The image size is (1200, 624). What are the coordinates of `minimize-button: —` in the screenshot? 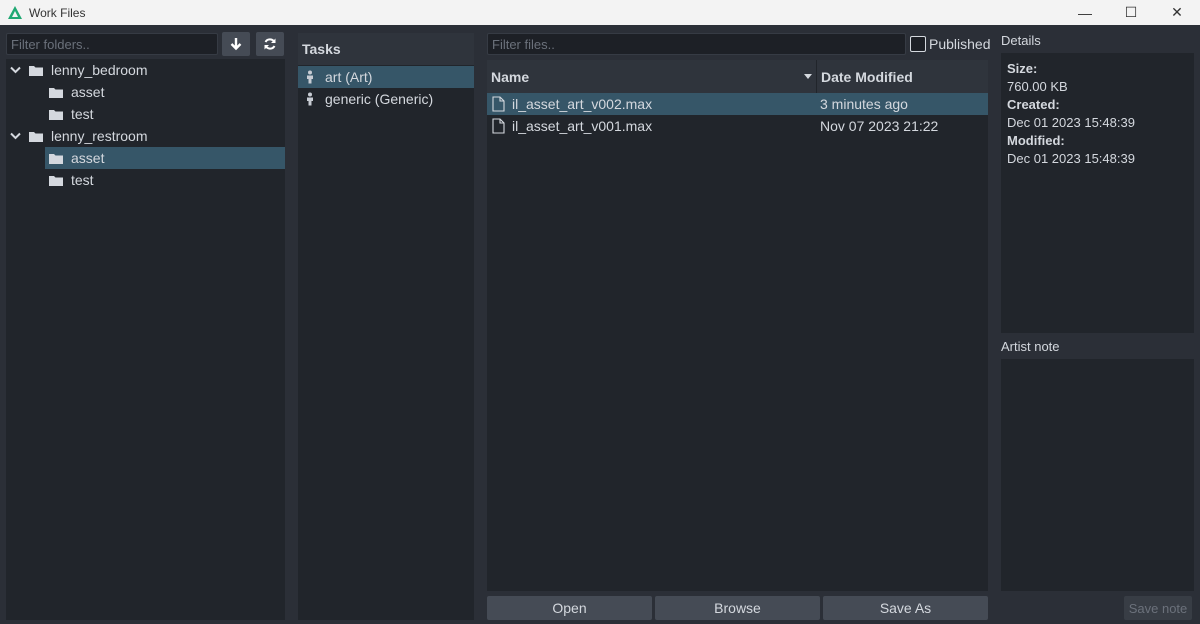 It's located at (1085, 12).